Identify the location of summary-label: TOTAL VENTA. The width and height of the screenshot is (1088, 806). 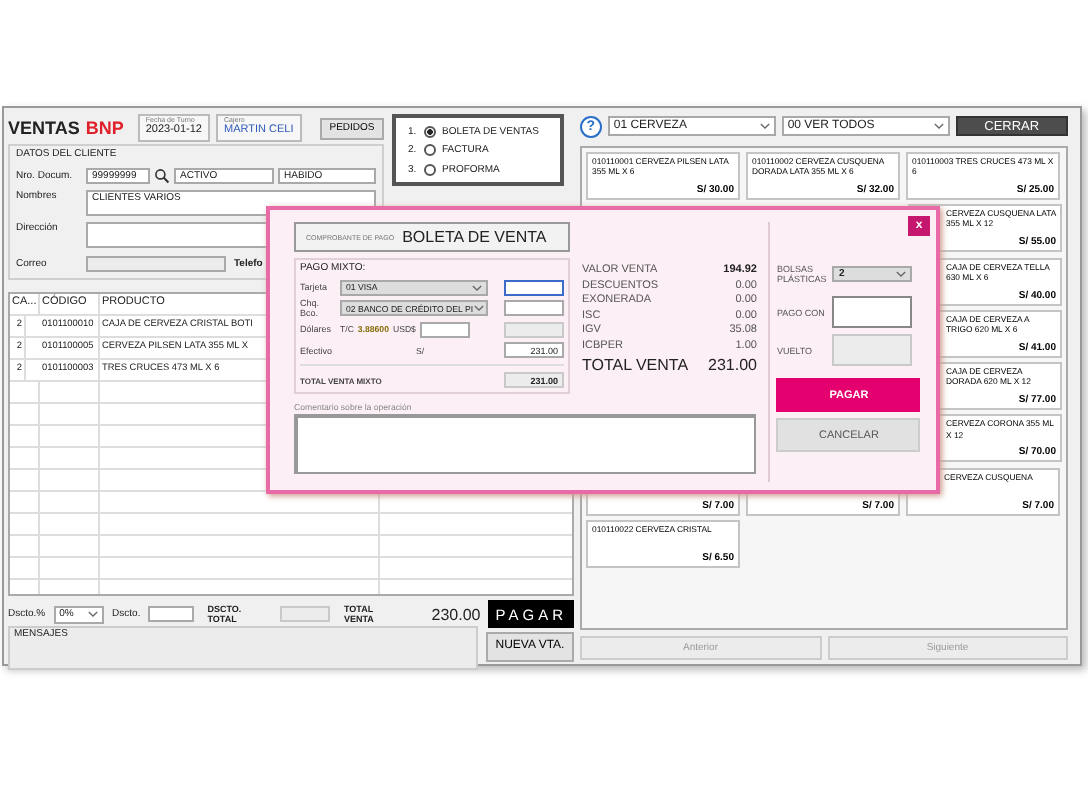
(635, 364).